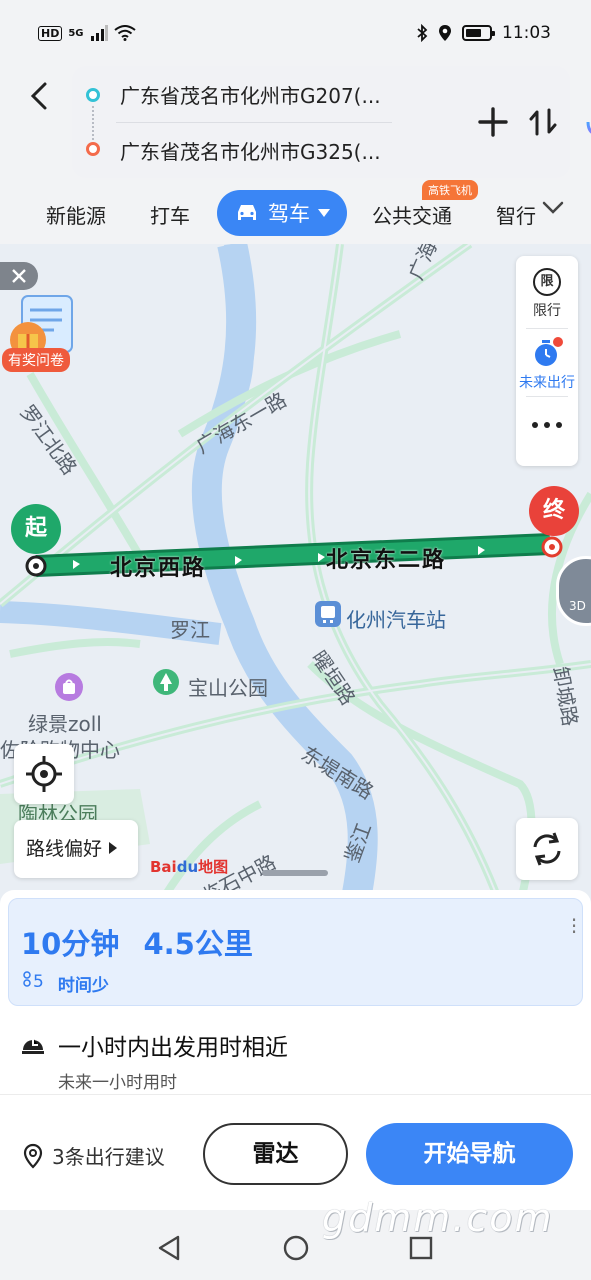  I want to click on close-icon, so click(19, 276).